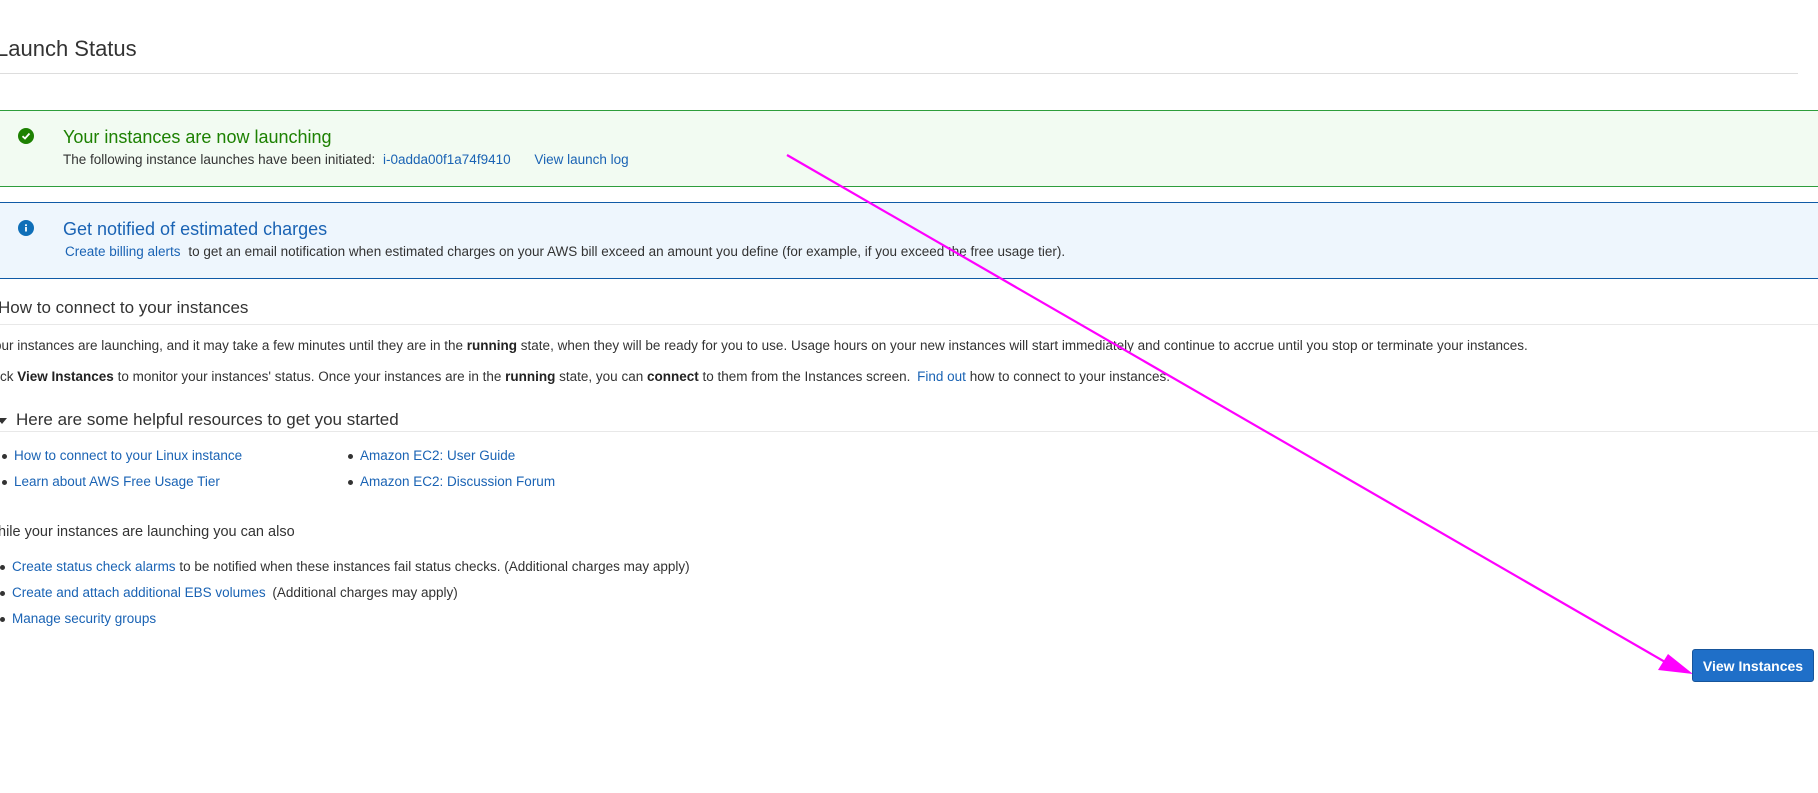  What do you see at coordinates (1753, 665) in the screenshot?
I see `view-instances-button: View Instances` at bounding box center [1753, 665].